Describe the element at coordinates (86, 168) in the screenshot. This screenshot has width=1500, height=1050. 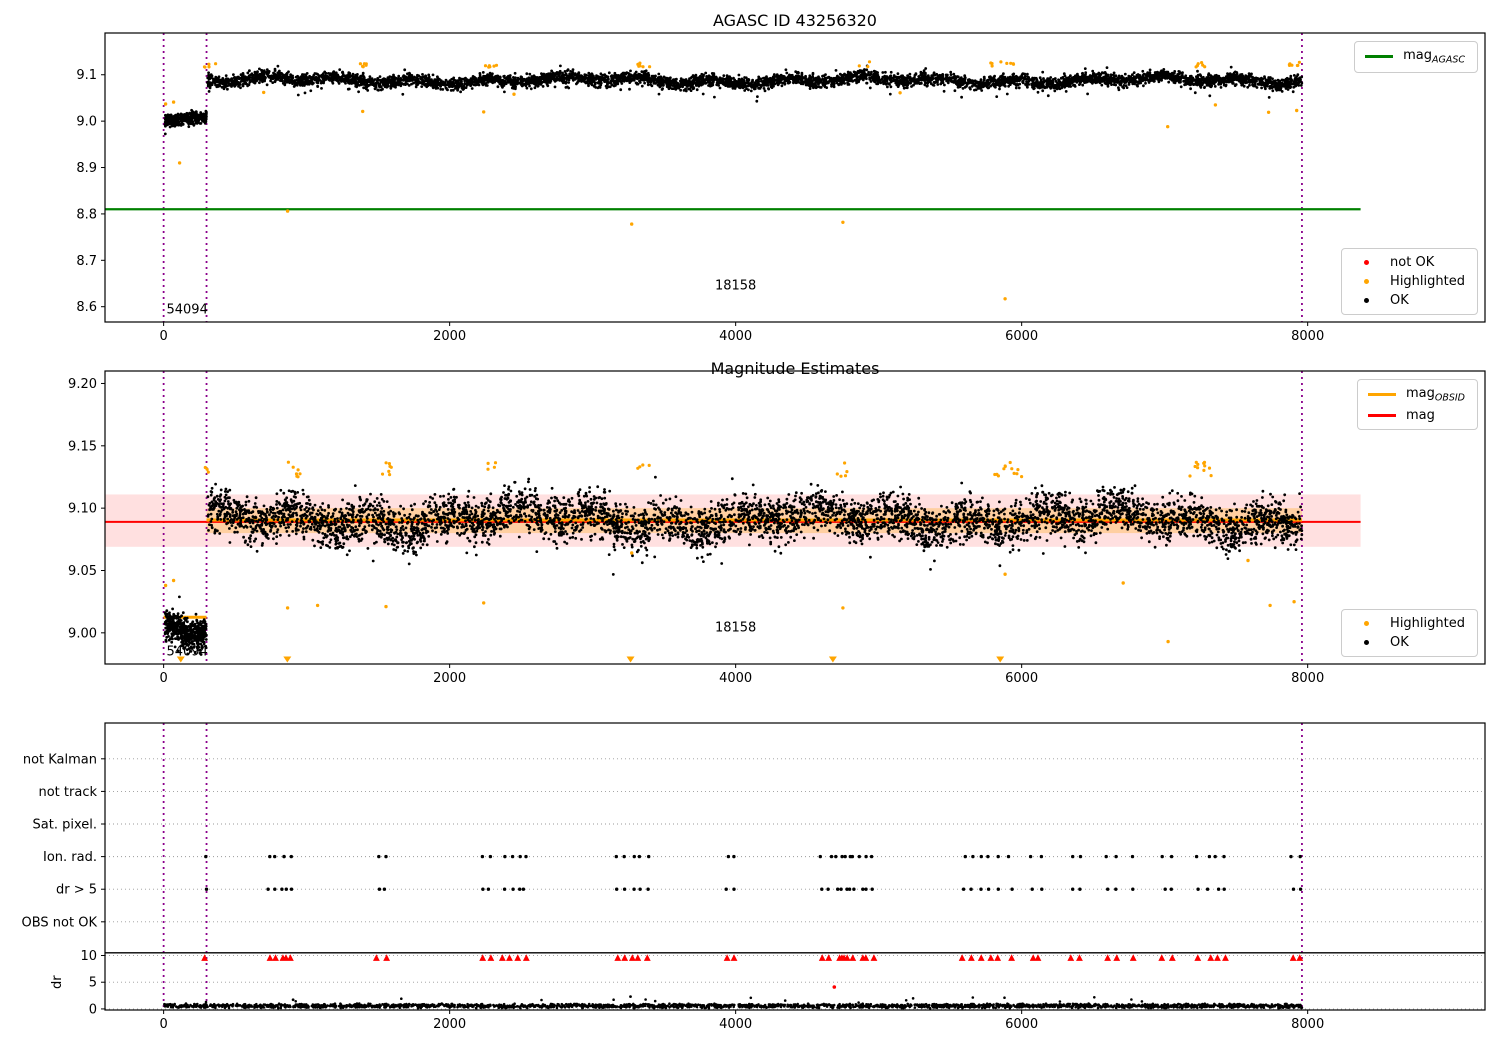
I see `y-tick-label: 8.9` at that location.